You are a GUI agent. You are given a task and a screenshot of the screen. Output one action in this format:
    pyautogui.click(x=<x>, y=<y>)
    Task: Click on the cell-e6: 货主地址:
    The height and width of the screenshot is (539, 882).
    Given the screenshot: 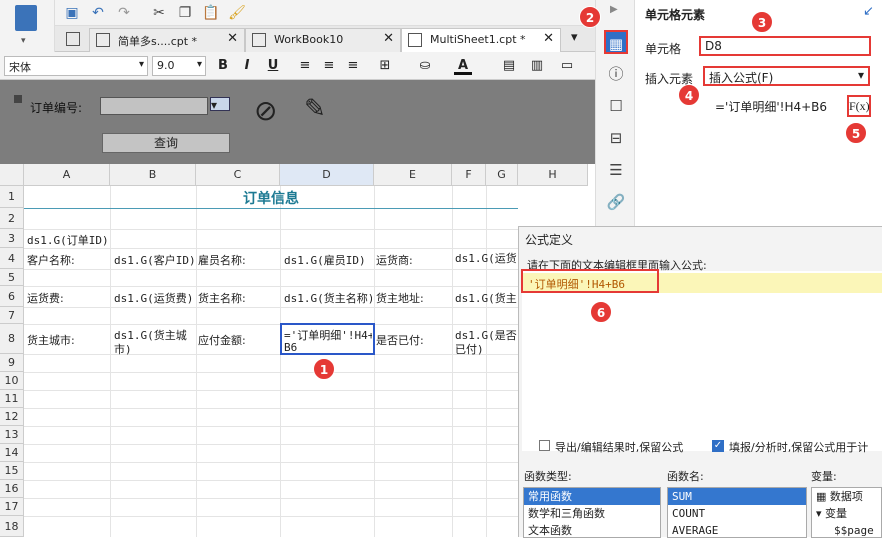 What is the action you would take?
    pyautogui.click(x=400, y=298)
    